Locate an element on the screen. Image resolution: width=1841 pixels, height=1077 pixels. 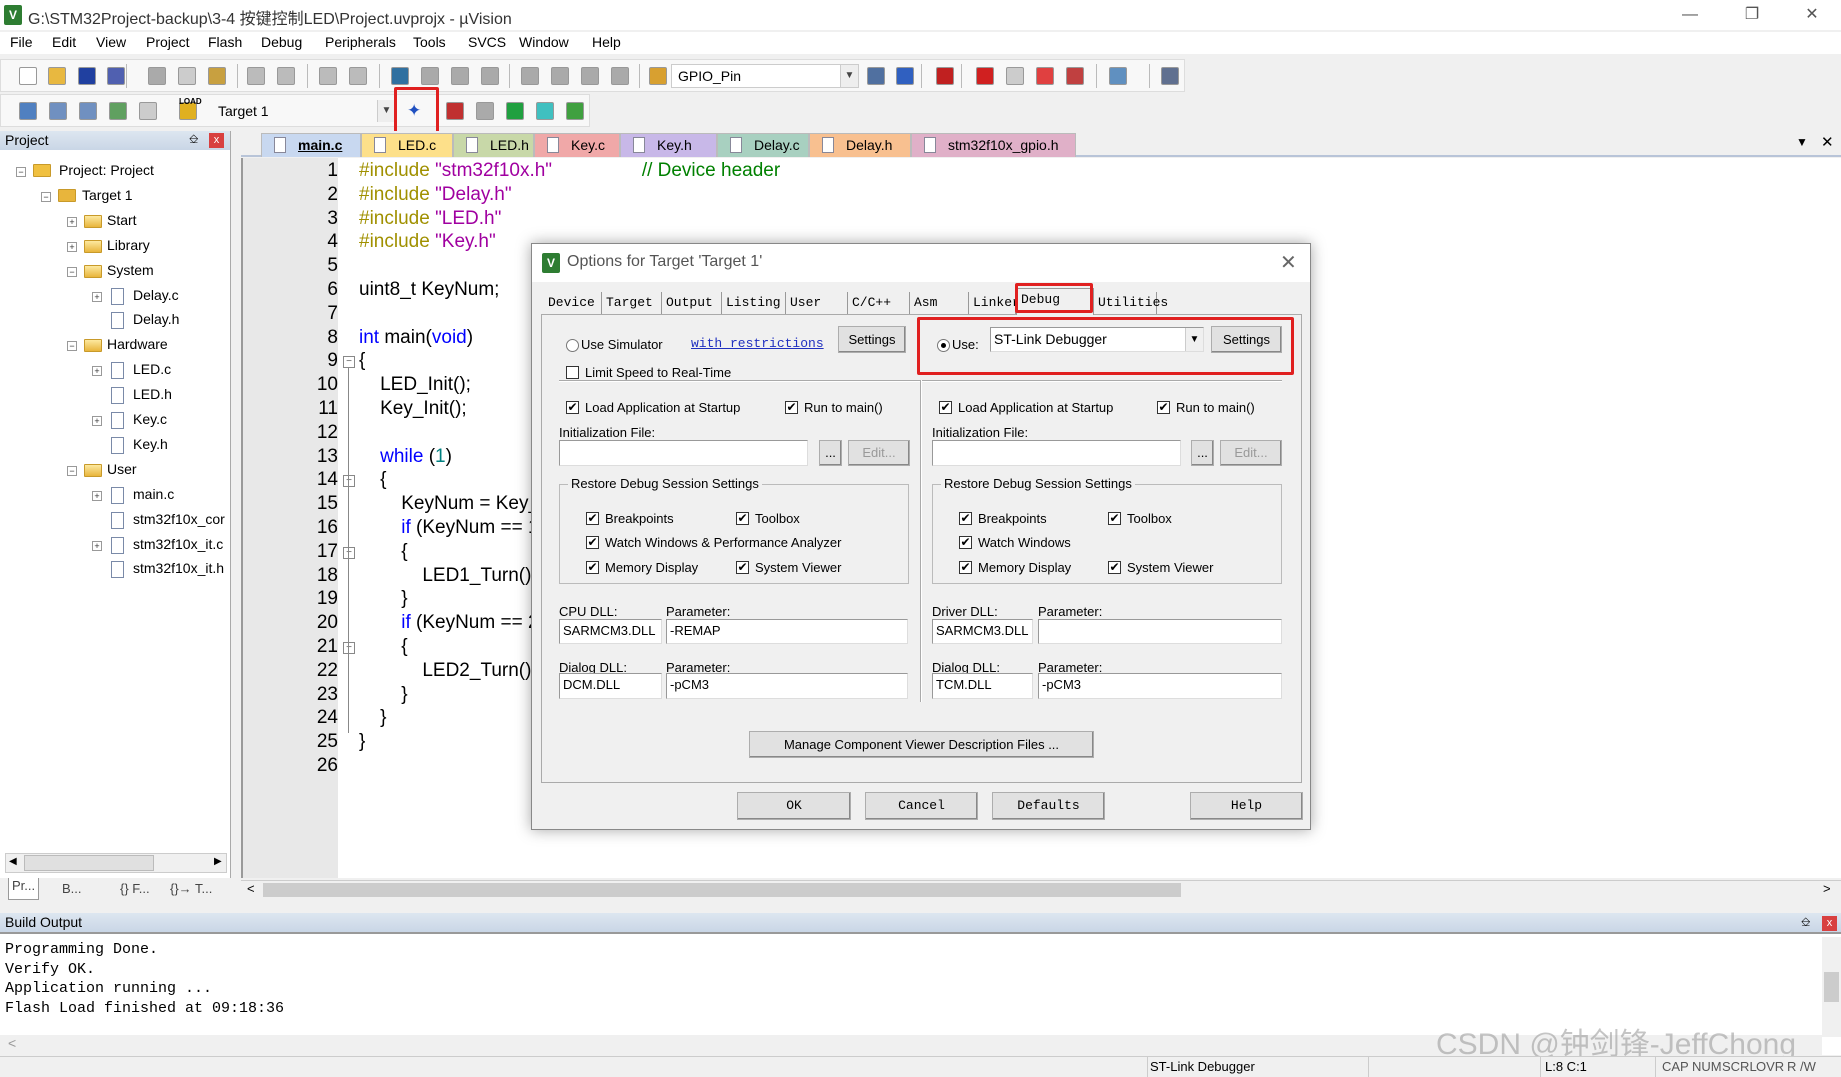
file-tab-main-c: main.c is located at coordinates (311, 145).